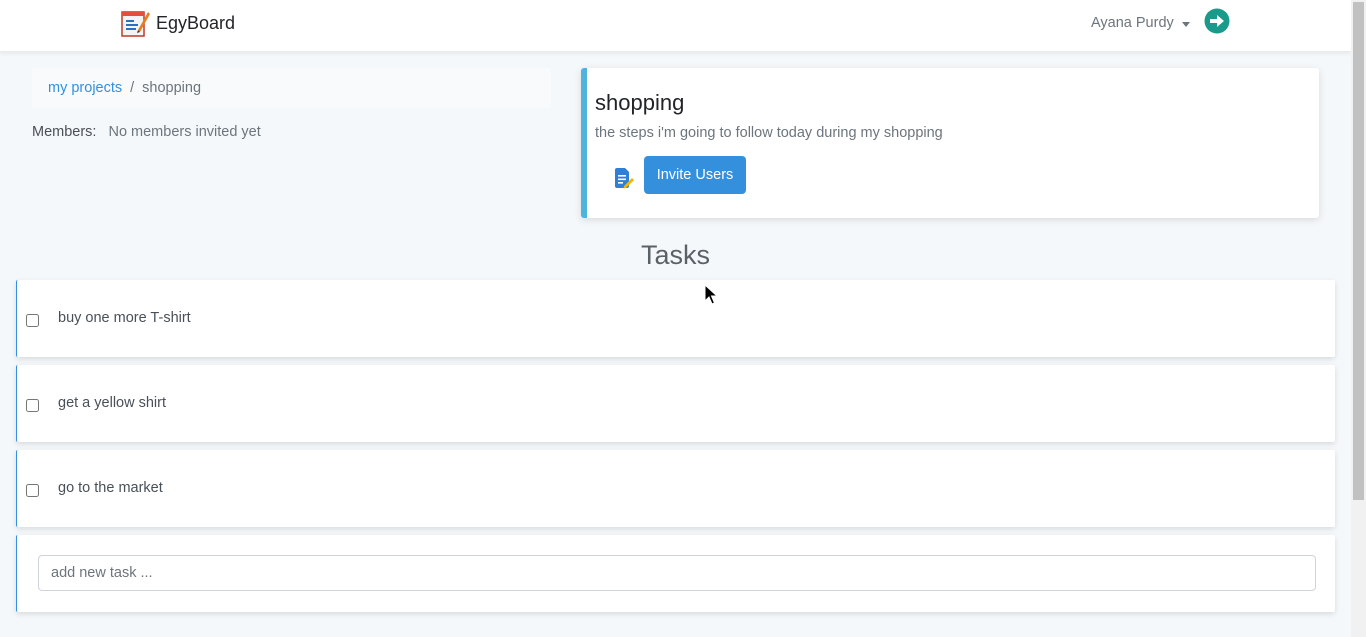 Image resolution: width=1366 pixels, height=637 pixels. Describe the element at coordinates (184, 132) in the screenshot. I see `members-value: No members invited yet` at that location.